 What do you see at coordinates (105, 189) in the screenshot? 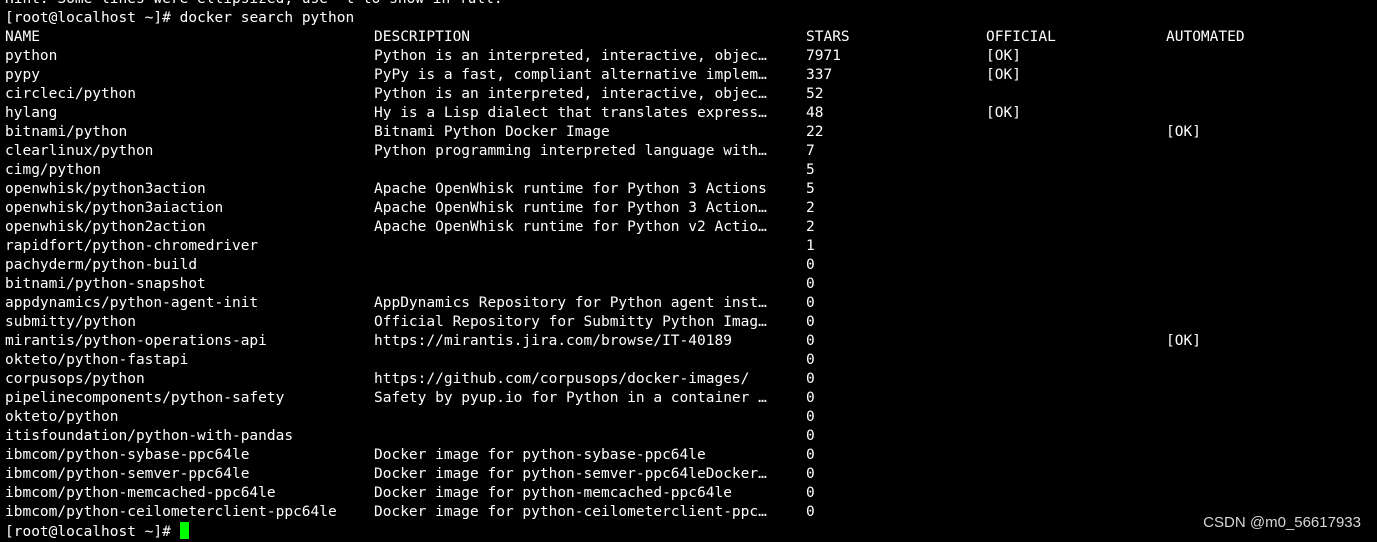
I see `row-name: openwhisk/python3action` at bounding box center [105, 189].